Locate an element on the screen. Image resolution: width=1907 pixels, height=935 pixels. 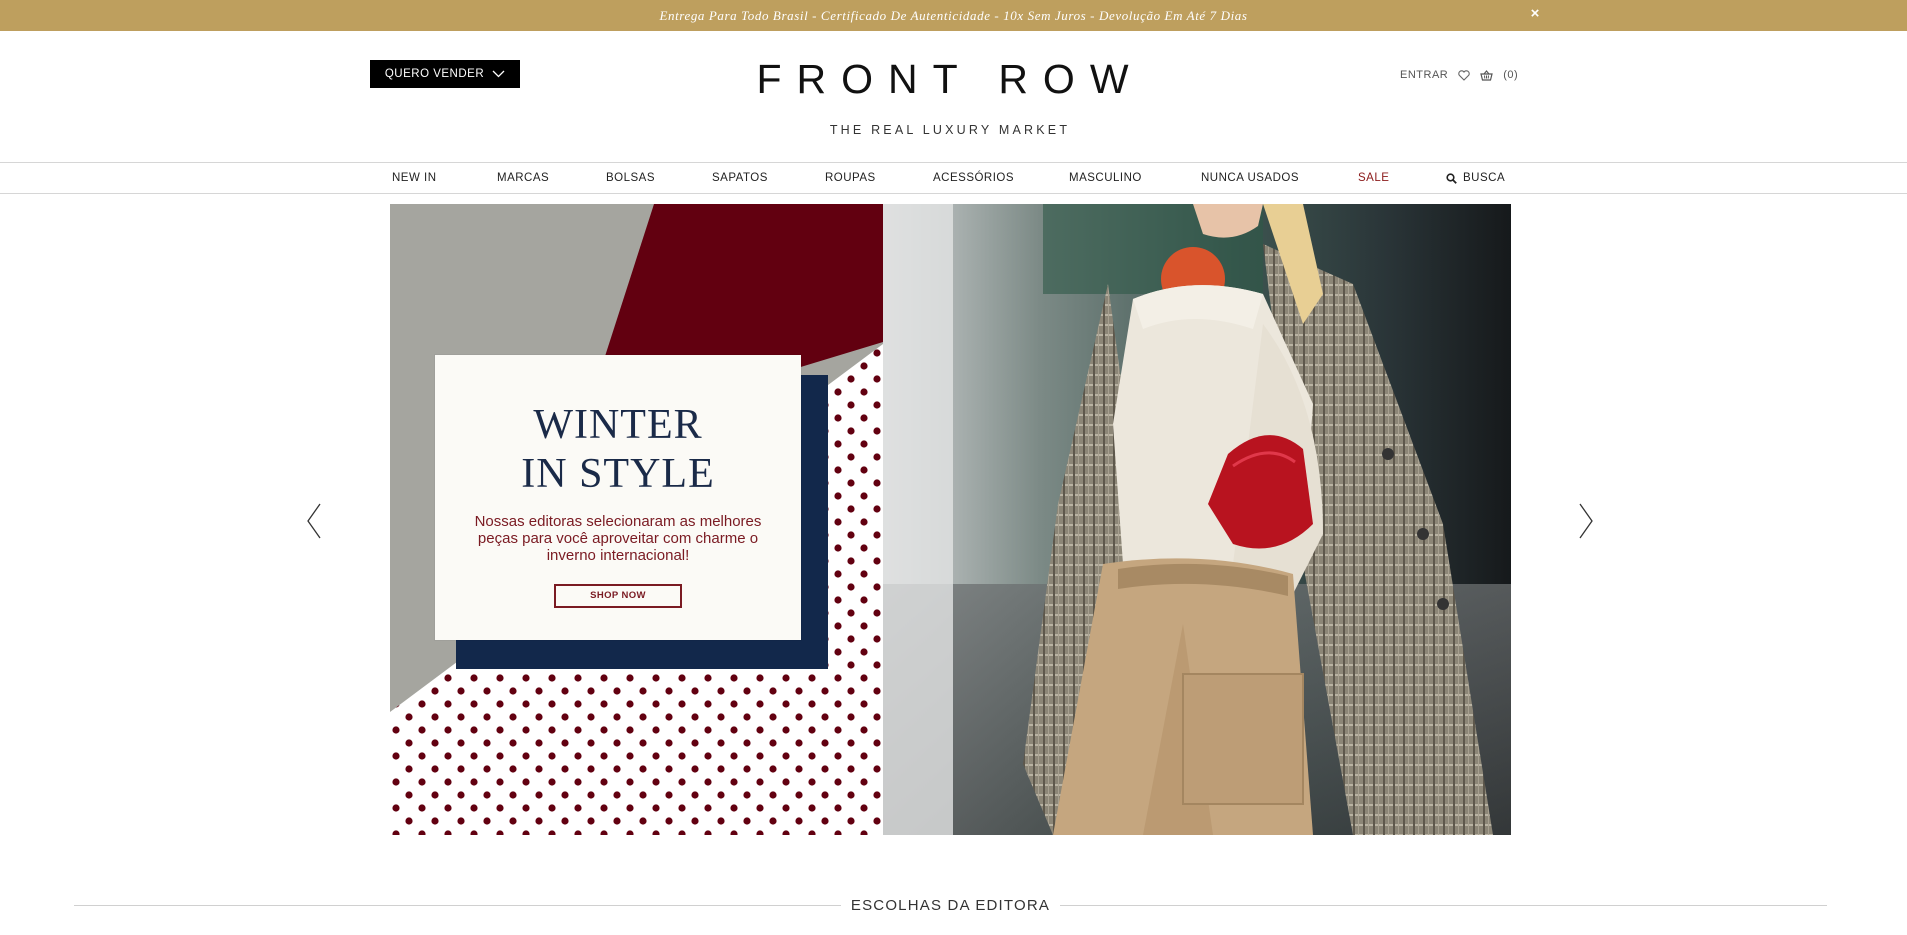
section-title: ESCOLHAS DA EDITORA is located at coordinates (950, 906).